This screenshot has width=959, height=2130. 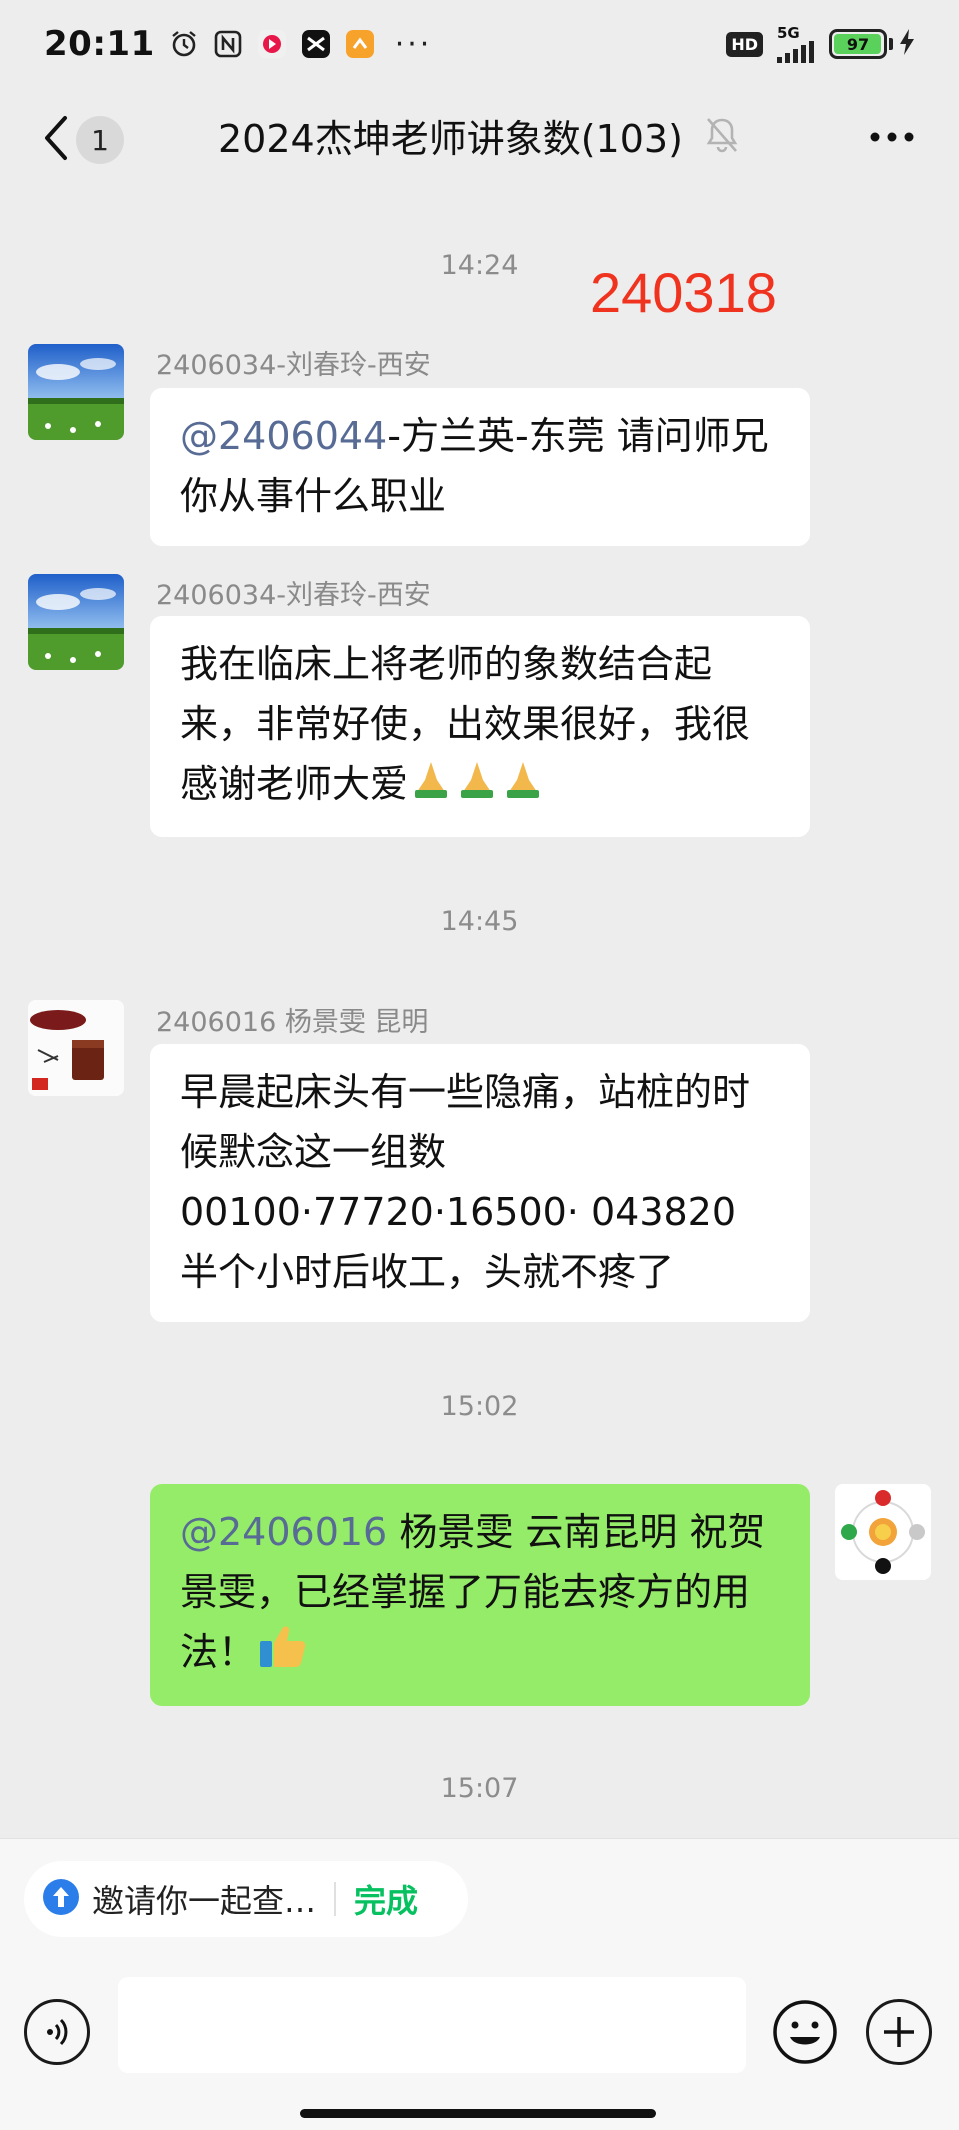 What do you see at coordinates (479, 44) in the screenshot?
I see `status-bar: 20:11 ··· HD 5G 97` at bounding box center [479, 44].